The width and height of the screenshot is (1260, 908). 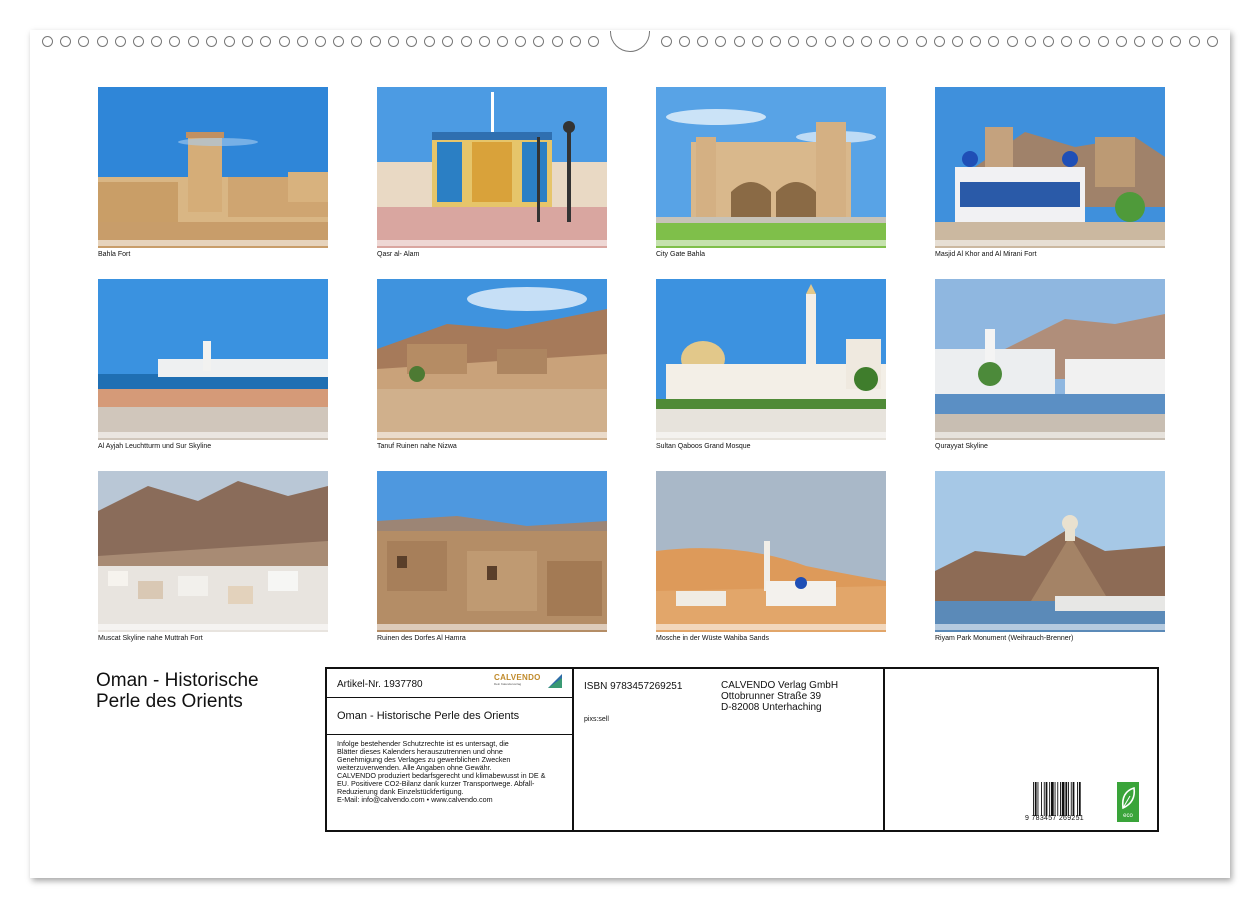 I want to click on document-title: Oman - Historische Perle des Orients, so click(x=206, y=691).